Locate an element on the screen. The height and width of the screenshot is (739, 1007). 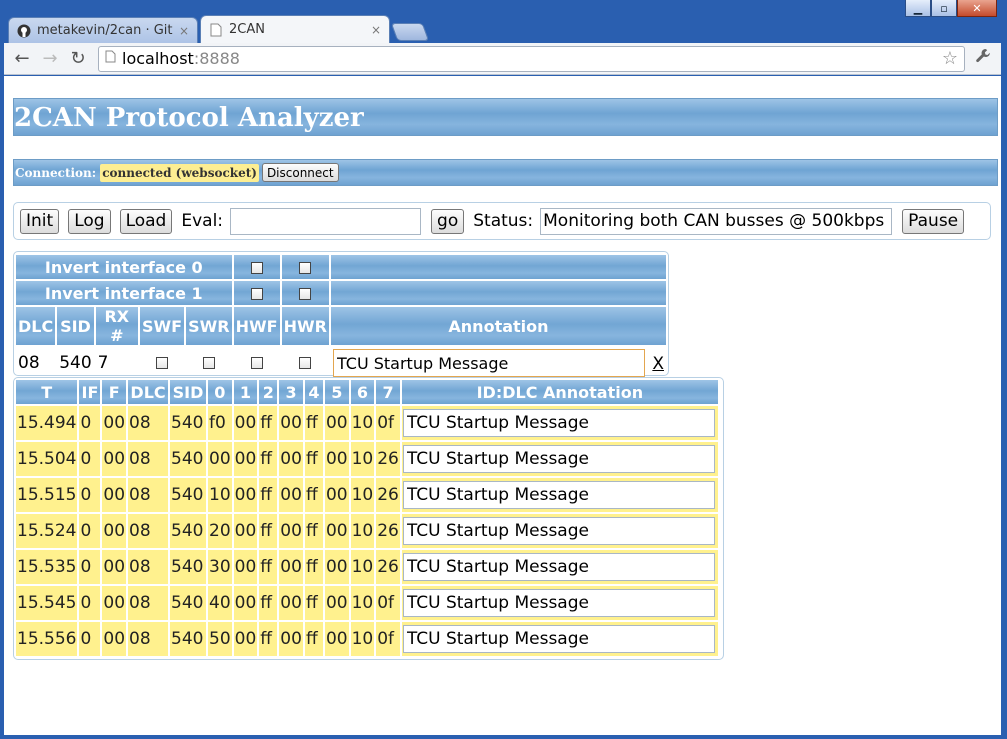
bookmark-star-icon: ☆ is located at coordinates (950, 58).